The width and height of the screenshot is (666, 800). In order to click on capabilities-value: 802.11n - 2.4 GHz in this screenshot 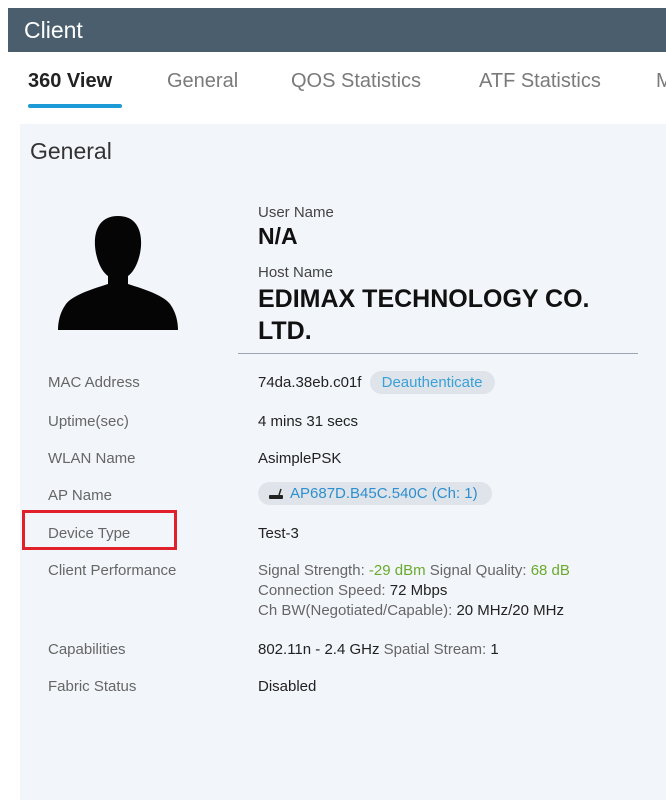, I will do `click(319, 649)`.